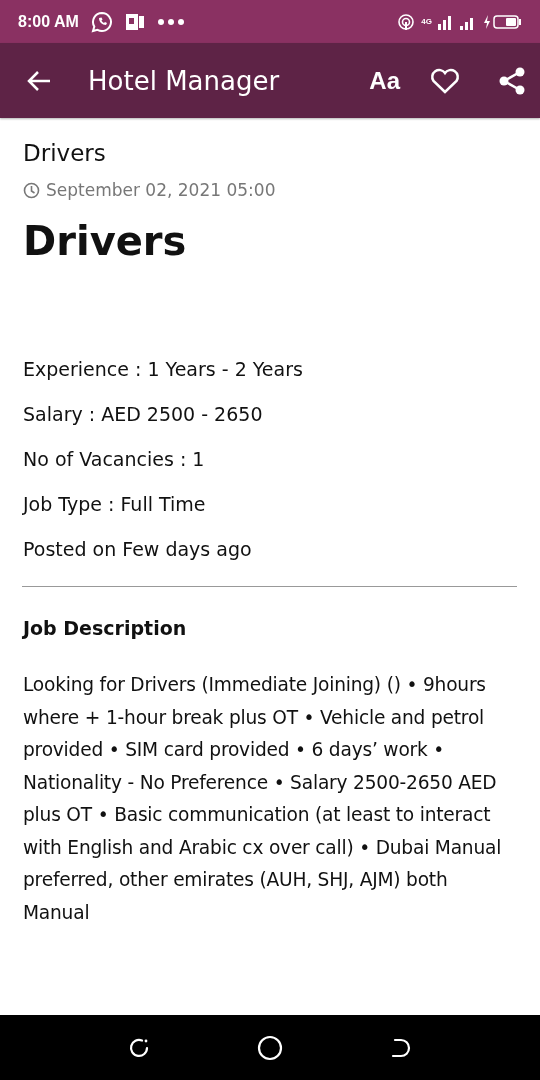 This screenshot has height=1080, width=540. Describe the element at coordinates (138, 549) in the screenshot. I see `job-detail: Posted on Few days ago` at that location.